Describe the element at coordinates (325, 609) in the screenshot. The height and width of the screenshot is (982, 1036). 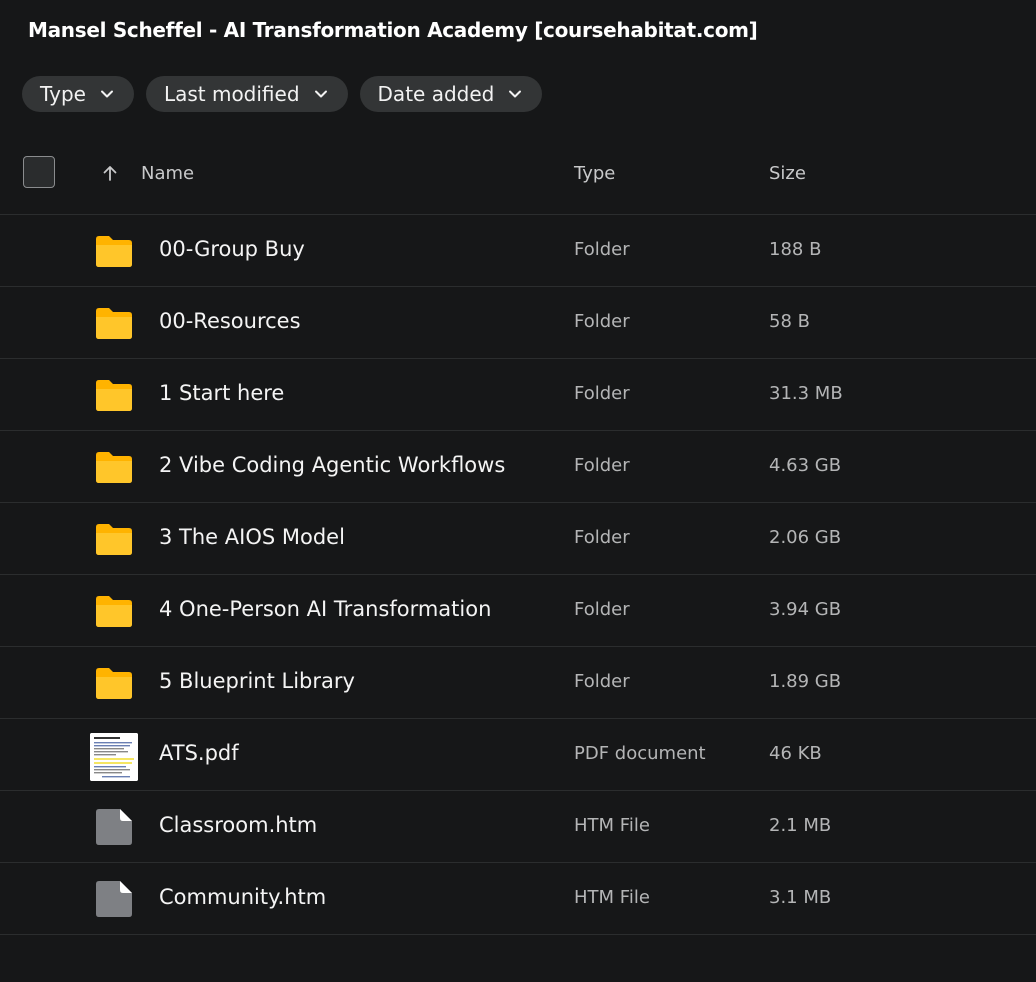
I see `row-name: 4 One-Person AI Transformation` at that location.